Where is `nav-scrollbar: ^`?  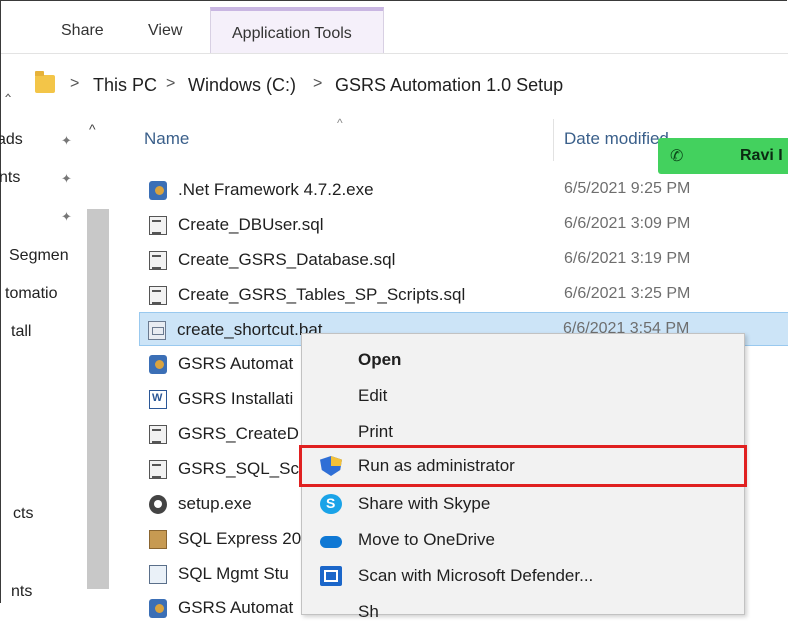 nav-scrollbar: ^ is located at coordinates (97, 359).